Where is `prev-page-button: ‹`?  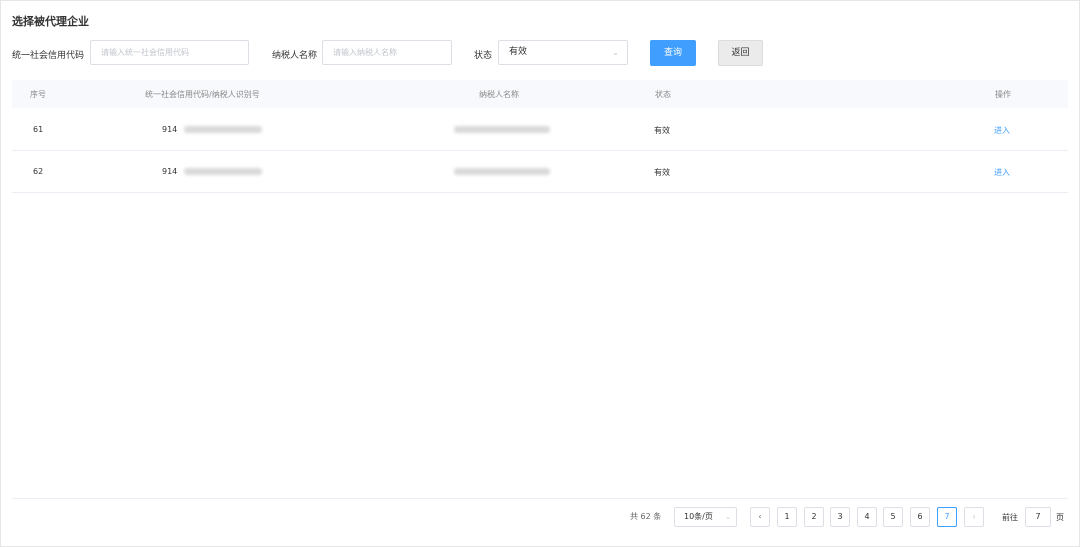 prev-page-button: ‹ is located at coordinates (760, 517).